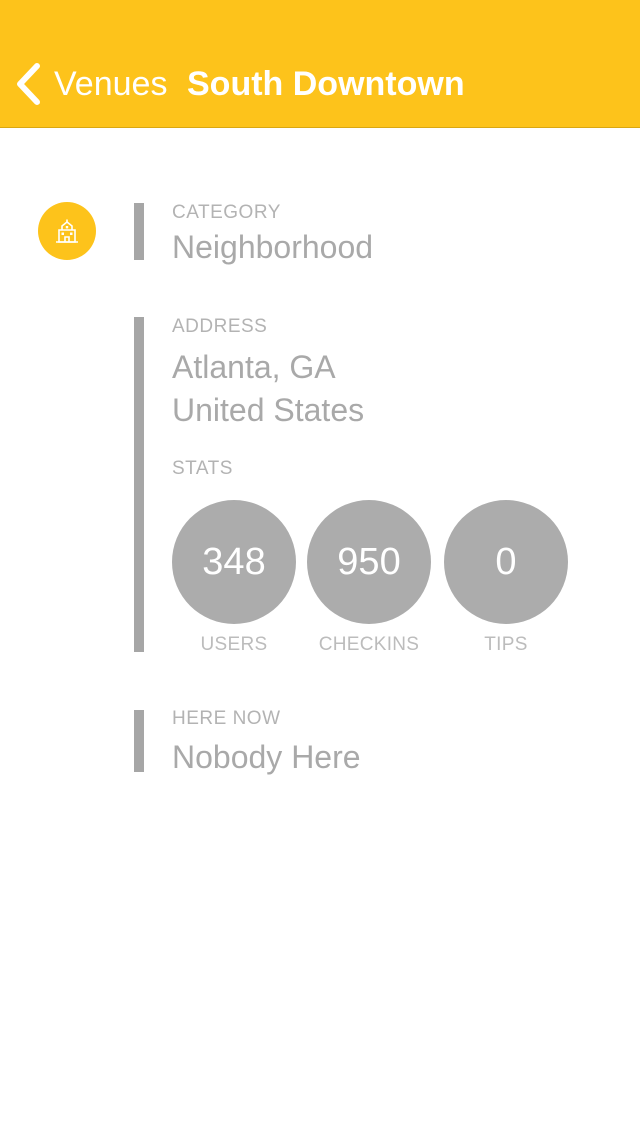  Describe the element at coordinates (320, 64) in the screenshot. I see `navigation-bar: Venues South Downtown` at that location.